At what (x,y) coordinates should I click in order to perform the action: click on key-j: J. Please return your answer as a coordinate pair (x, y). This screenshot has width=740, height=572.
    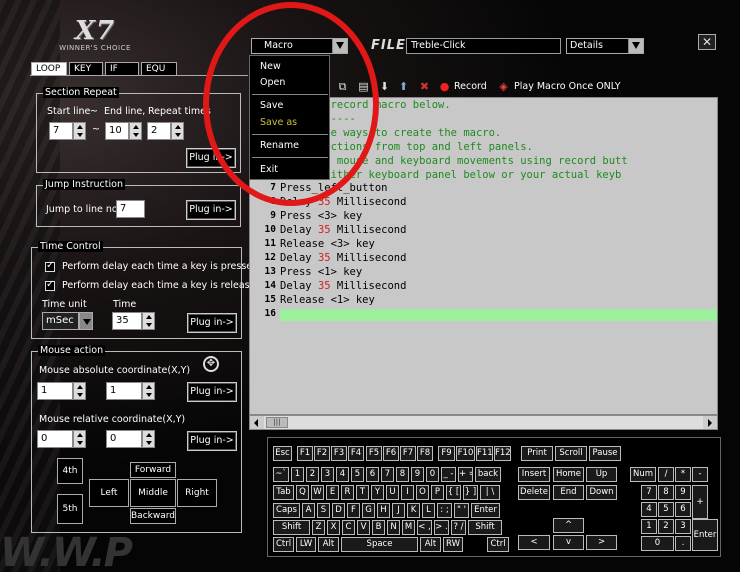
    Looking at the image, I should click on (398, 510).